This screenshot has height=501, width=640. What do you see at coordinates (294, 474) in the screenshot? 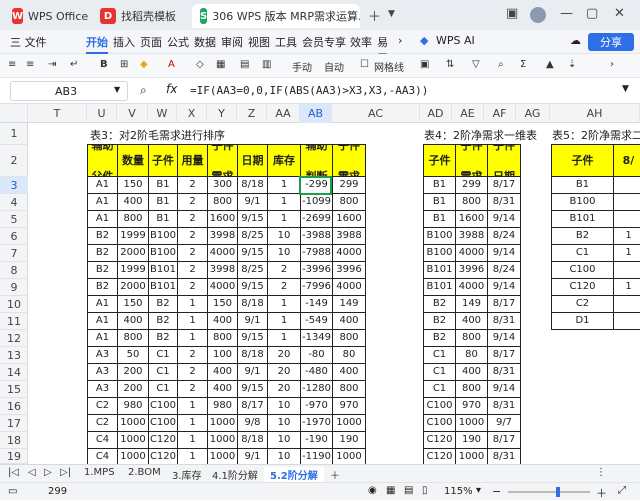
I see `sheet-tab-level2: 5.2阶分解` at bounding box center [294, 474].